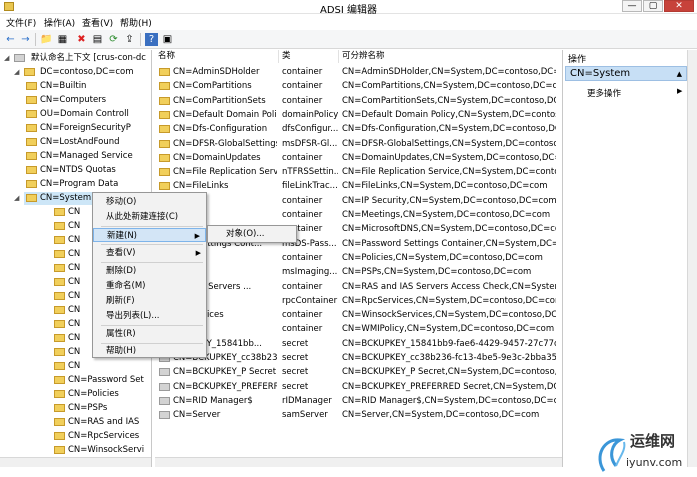  I want to click on column-header-dn: 可分辨名称, so click(450, 56).